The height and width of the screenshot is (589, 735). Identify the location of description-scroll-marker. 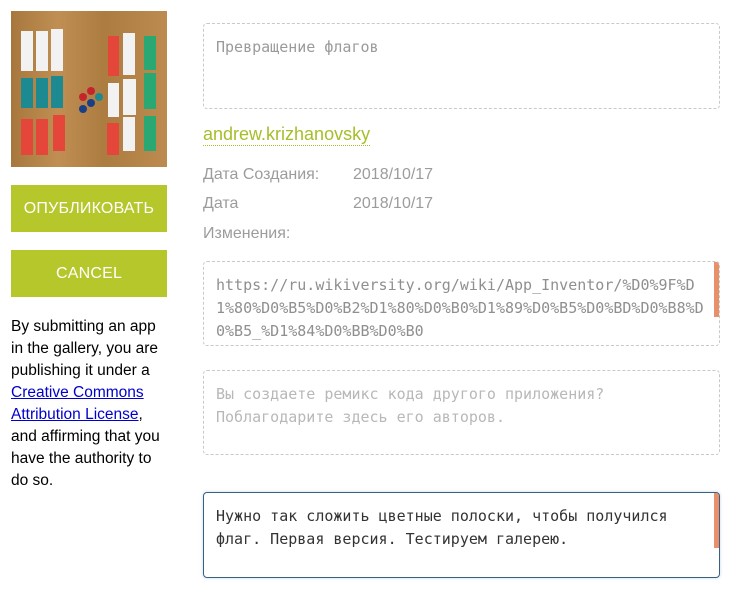
(716, 520).